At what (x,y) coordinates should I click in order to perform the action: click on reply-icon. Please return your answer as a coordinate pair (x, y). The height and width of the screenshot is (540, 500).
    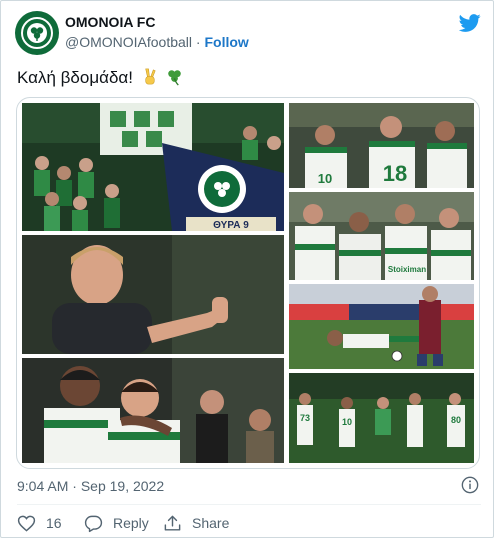
    Looking at the image, I should click on (93, 523).